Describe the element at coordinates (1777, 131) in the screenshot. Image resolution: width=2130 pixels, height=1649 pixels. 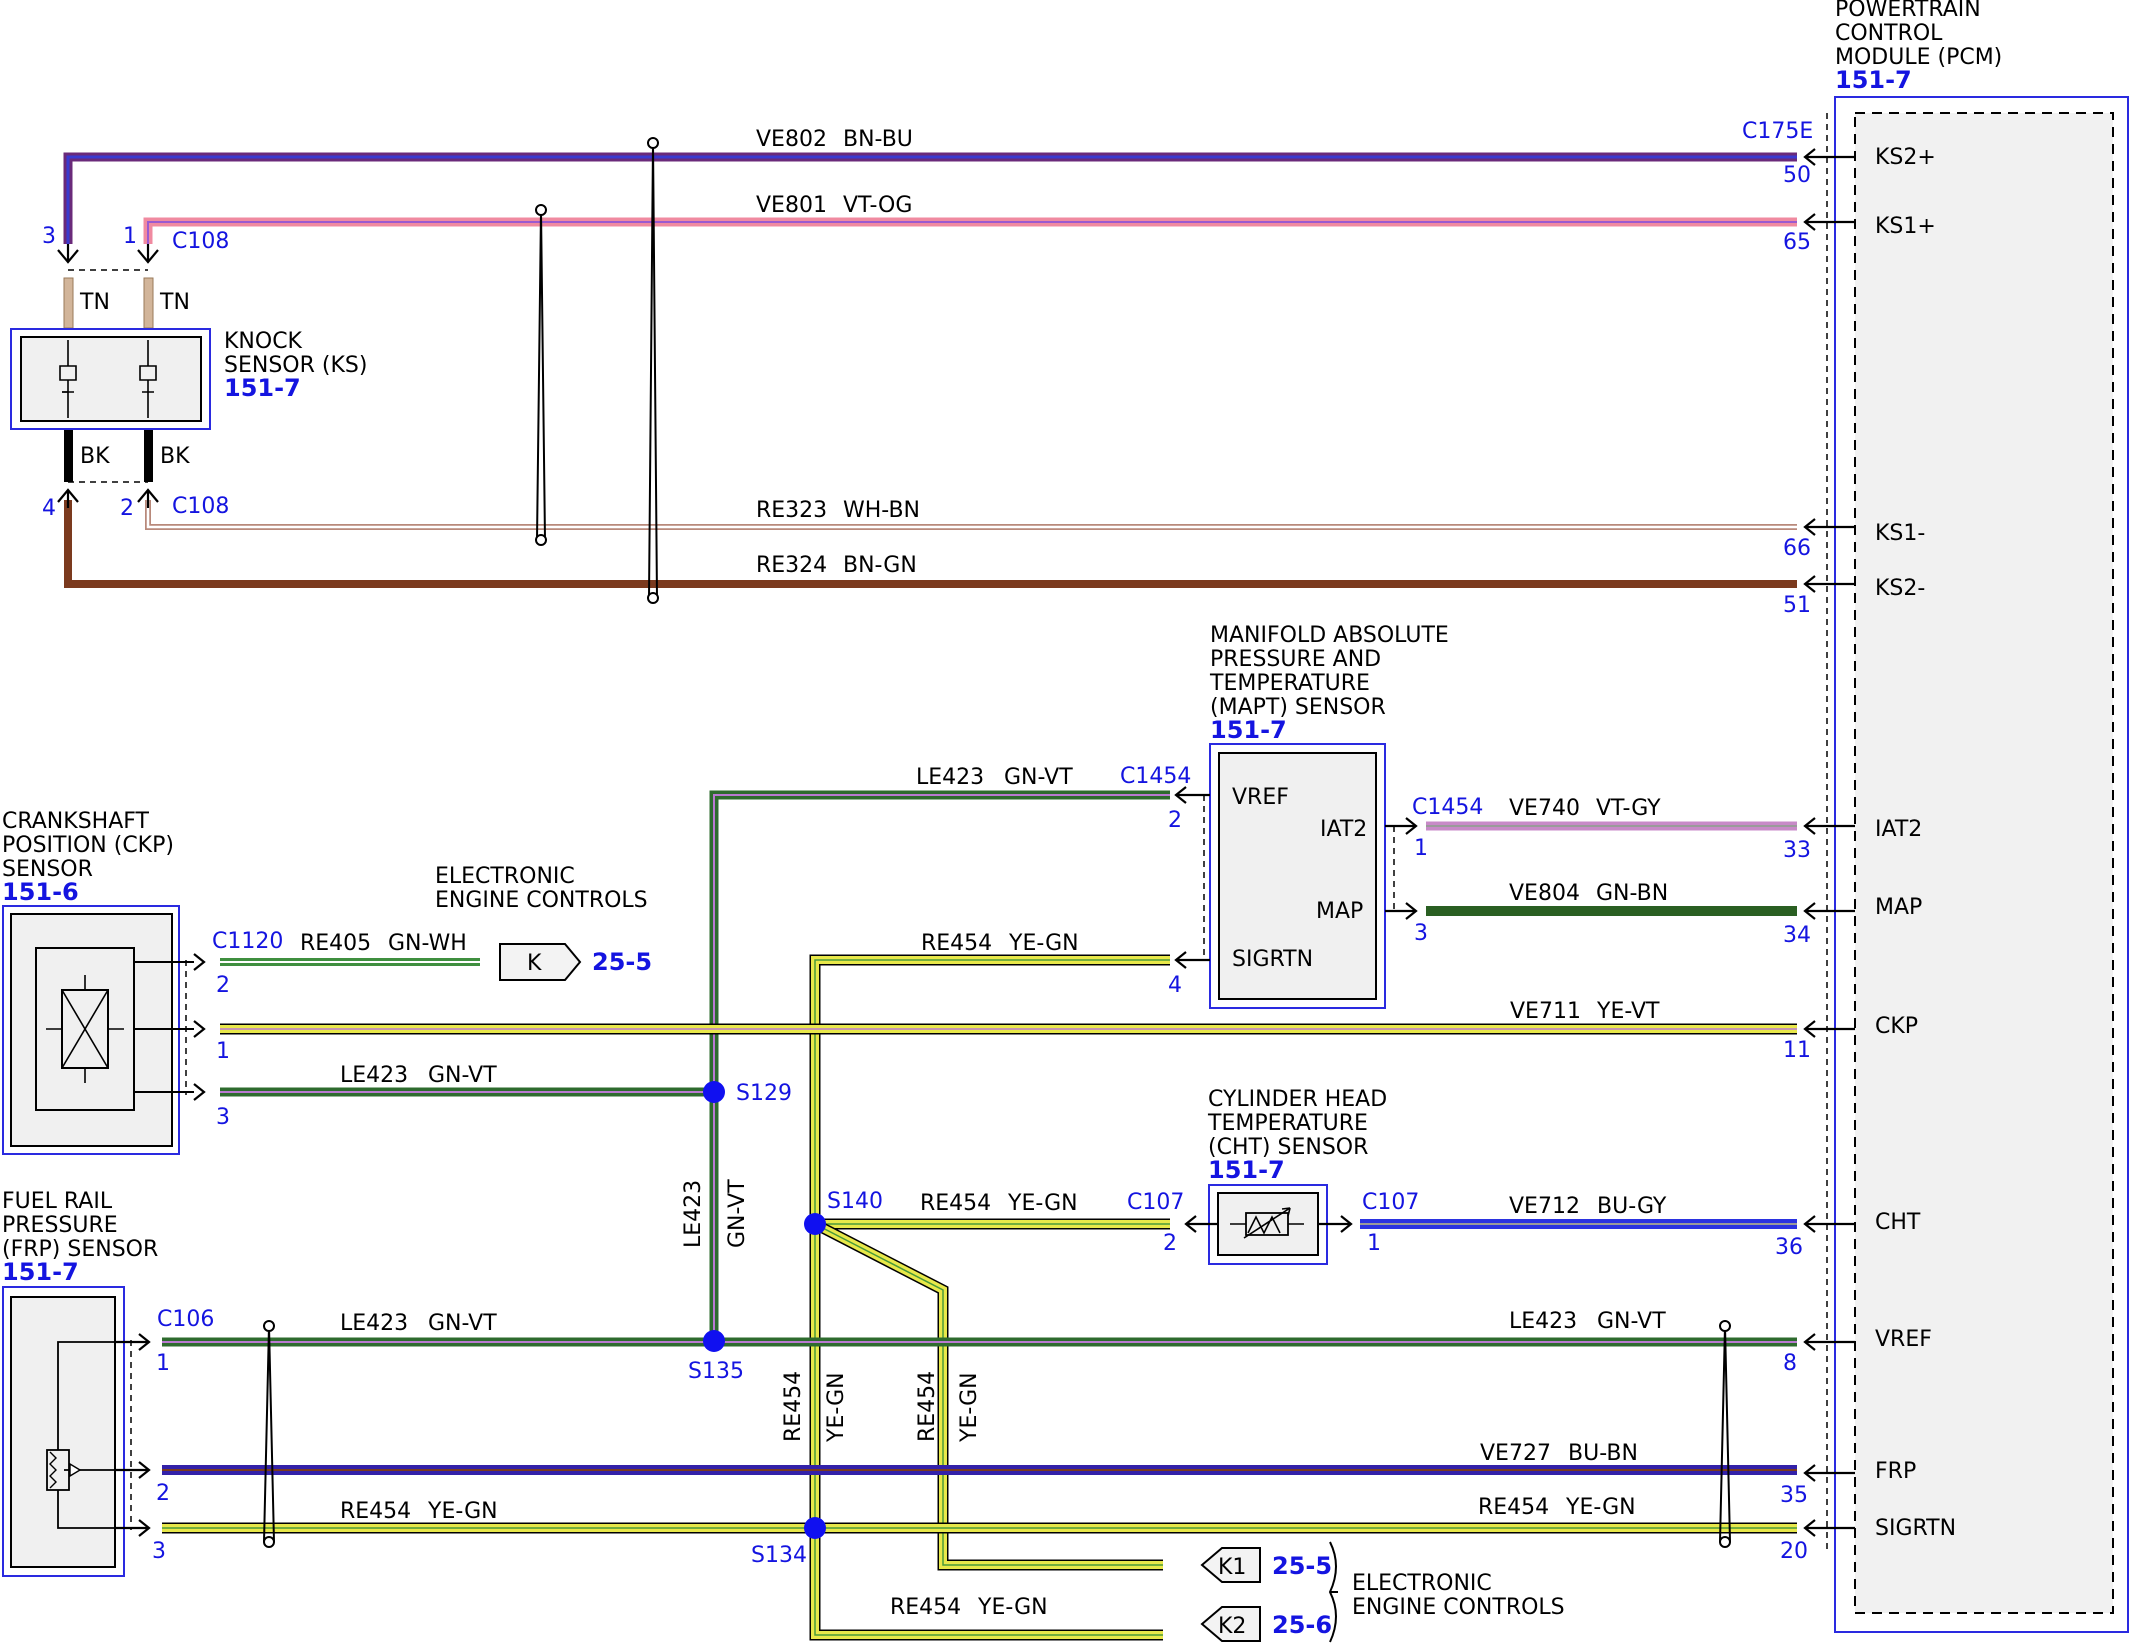
I see `pcm-connector-label: C175E` at that location.